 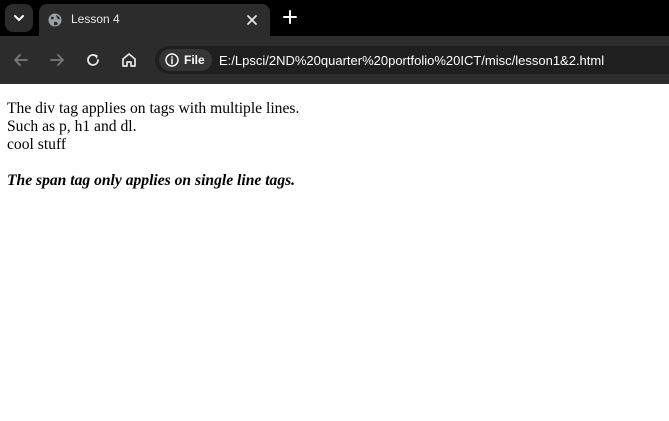 I want to click on tab-strip: Lesson 4, so click(x=334, y=18).